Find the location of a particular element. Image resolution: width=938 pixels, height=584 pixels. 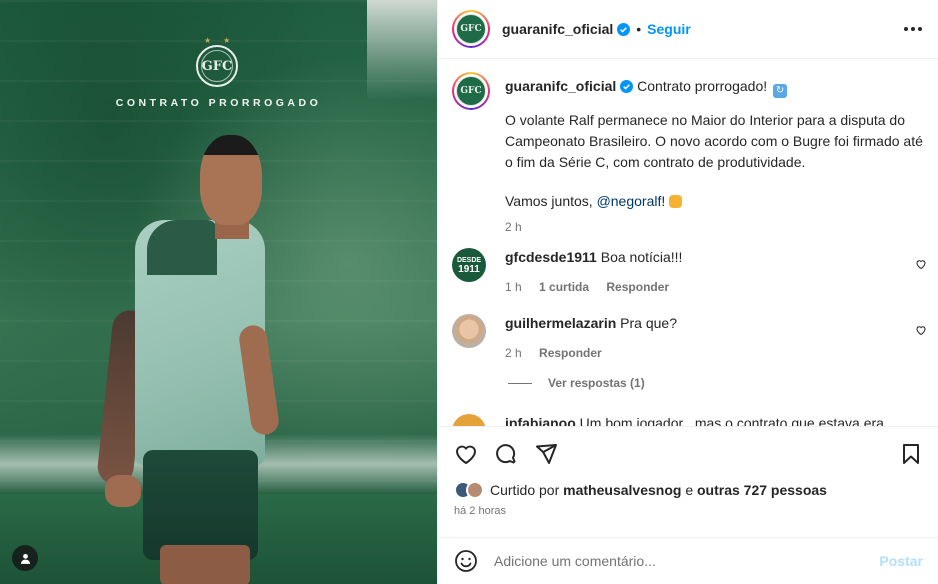

like-heart-icon is located at coordinates (466, 454).